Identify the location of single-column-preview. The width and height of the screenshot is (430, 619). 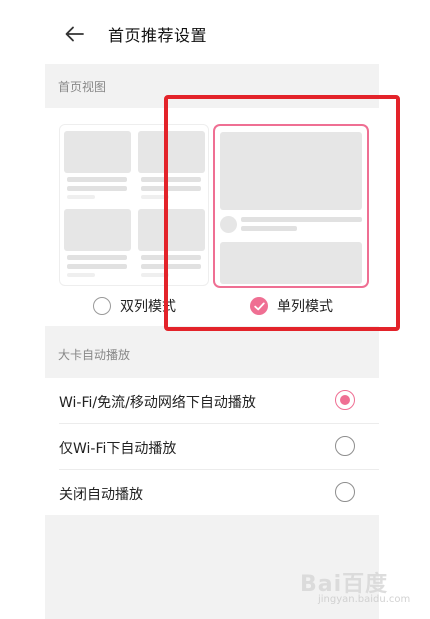
(291, 206).